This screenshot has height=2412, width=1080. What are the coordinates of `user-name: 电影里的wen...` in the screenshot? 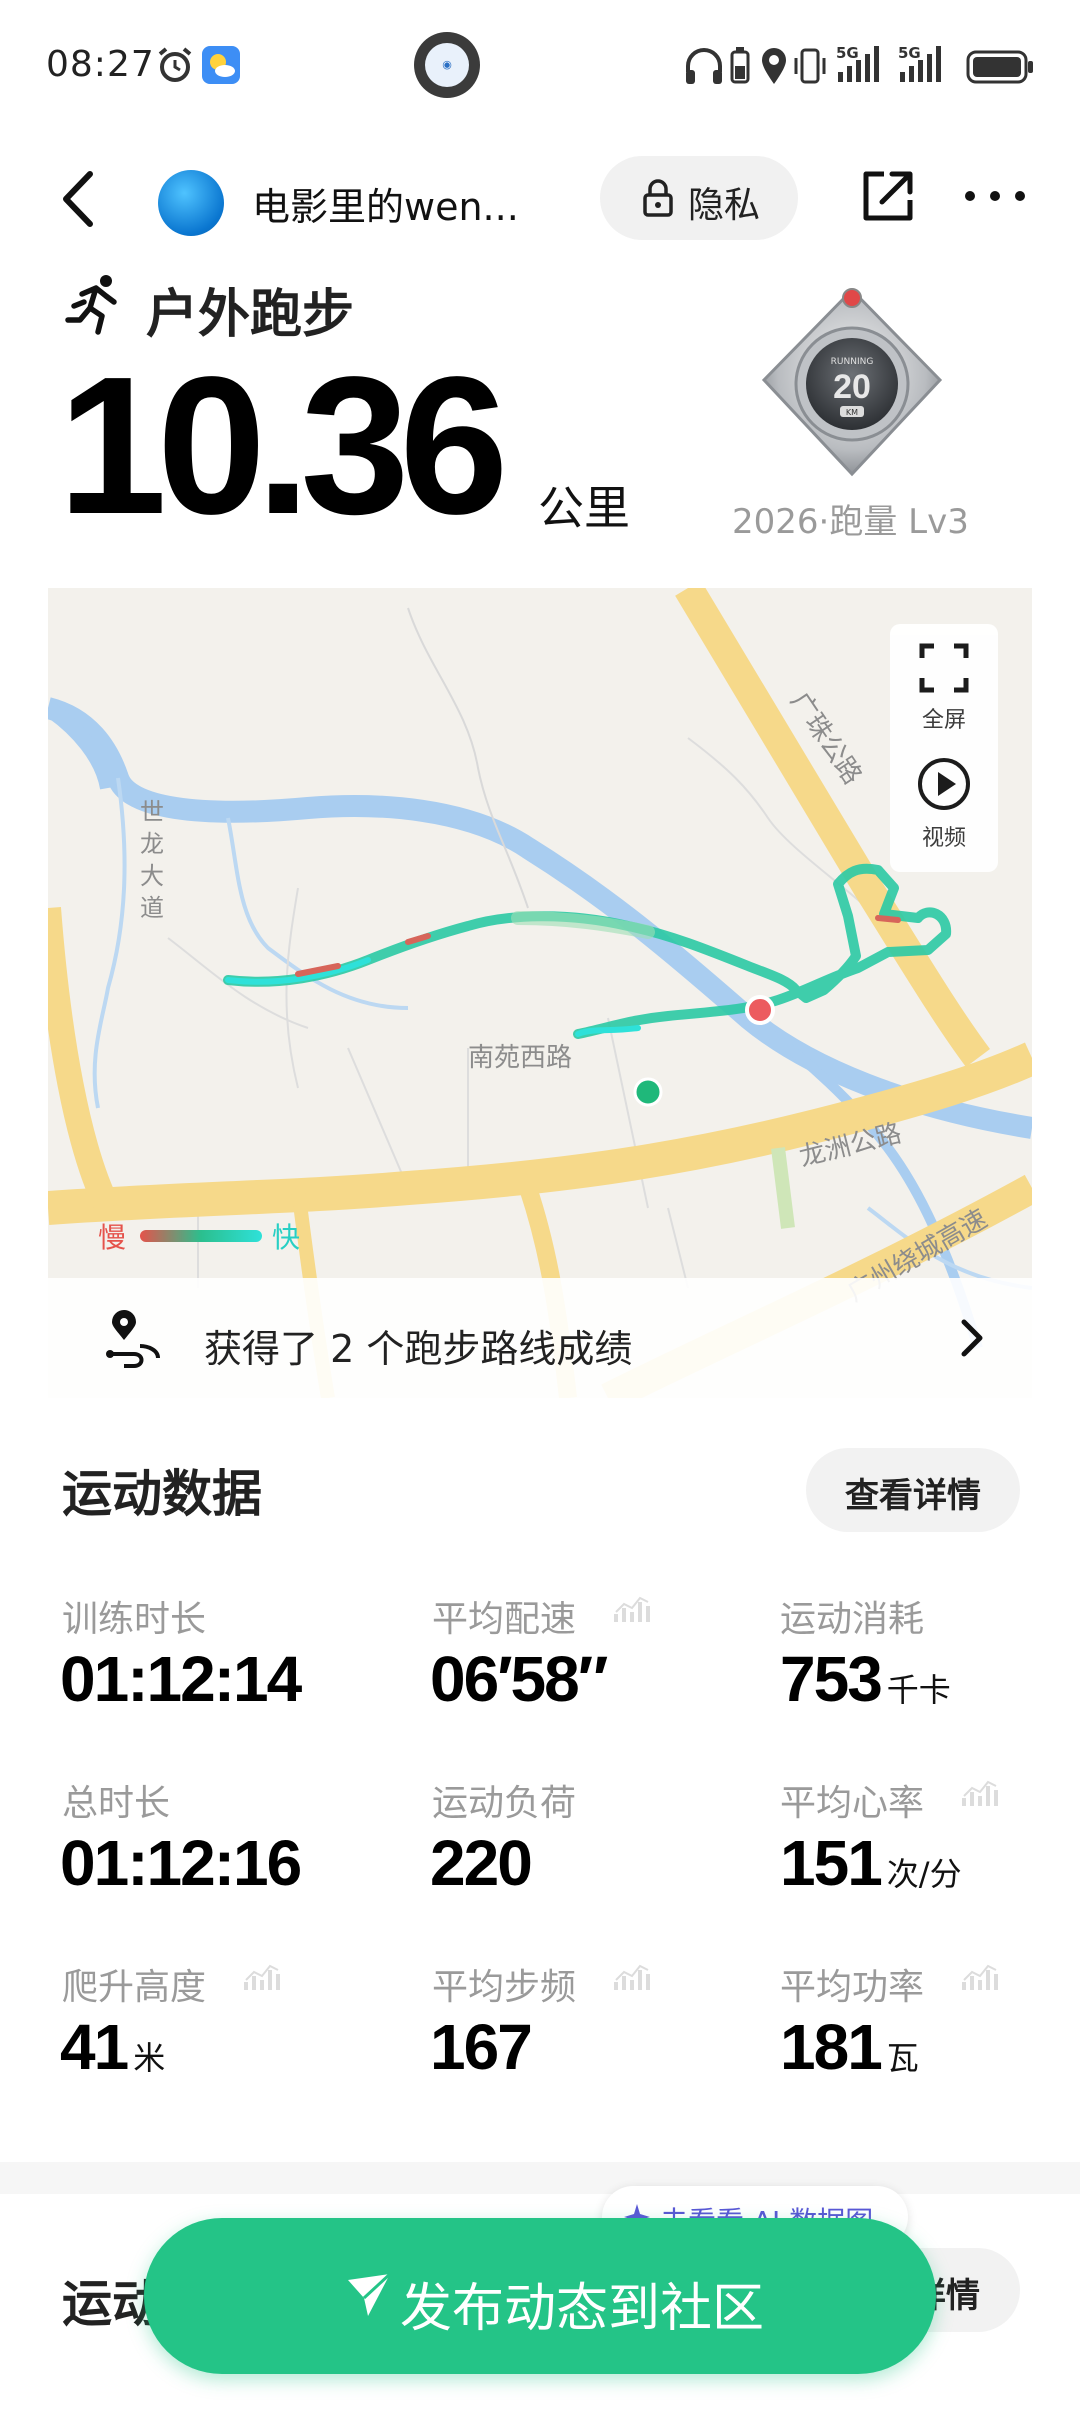 It's located at (385, 203).